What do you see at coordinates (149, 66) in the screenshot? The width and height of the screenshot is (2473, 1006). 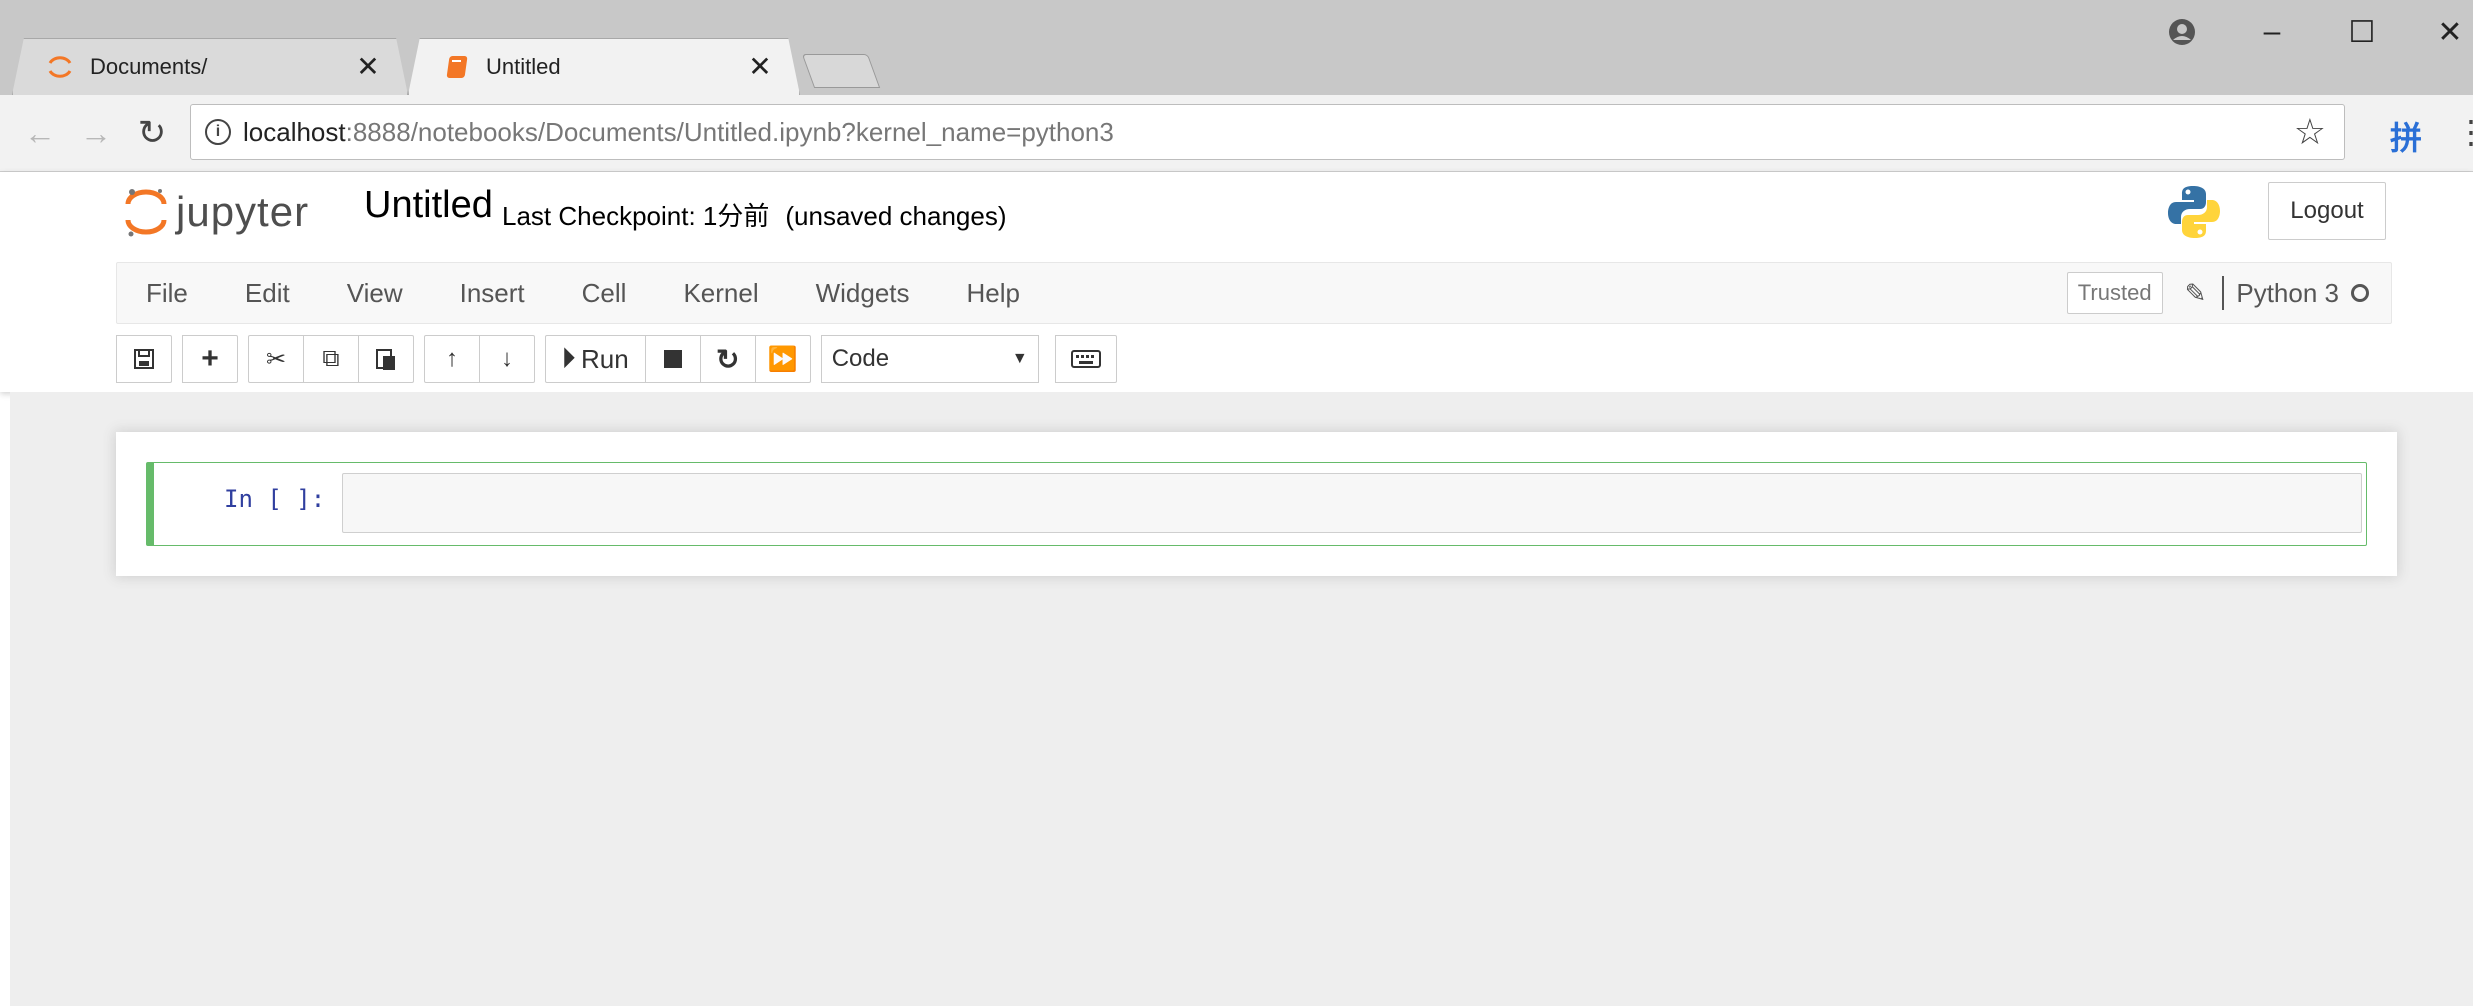 I see `tab-title: Documents/` at bounding box center [149, 66].